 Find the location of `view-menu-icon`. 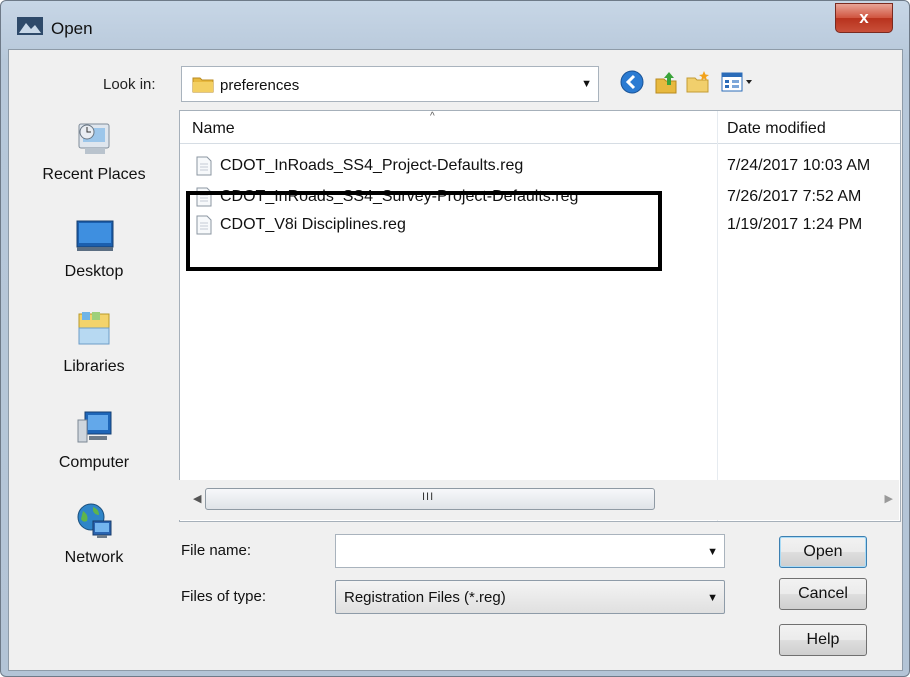

view-menu-icon is located at coordinates (738, 82).